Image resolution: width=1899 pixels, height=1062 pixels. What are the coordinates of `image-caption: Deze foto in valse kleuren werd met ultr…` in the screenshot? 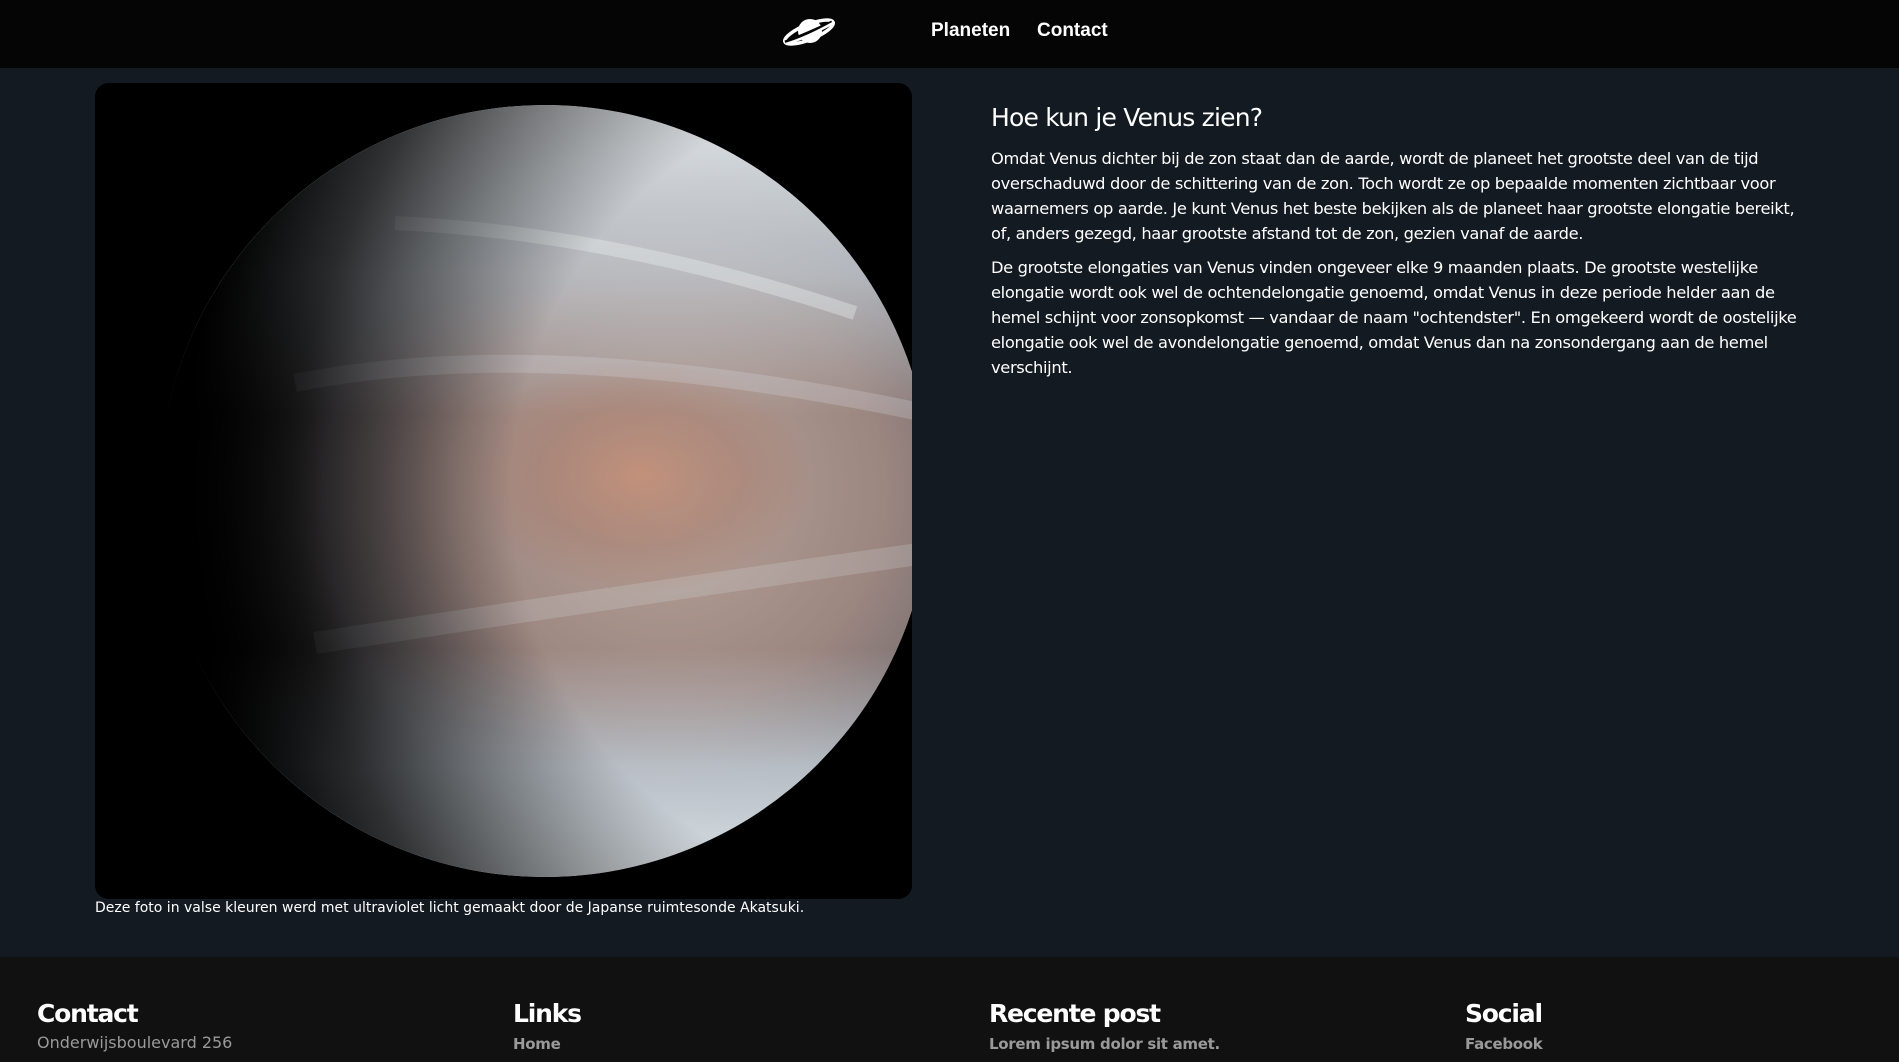 It's located at (450, 908).